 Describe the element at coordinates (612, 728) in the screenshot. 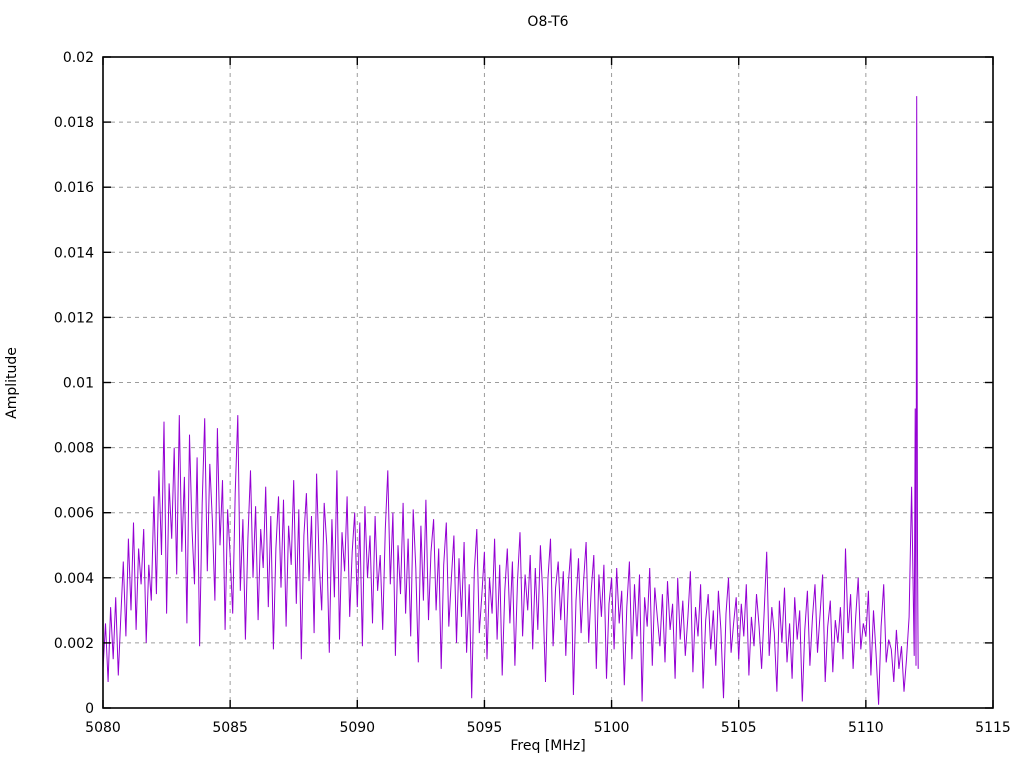

I see `x-tick-label: 5100` at that location.